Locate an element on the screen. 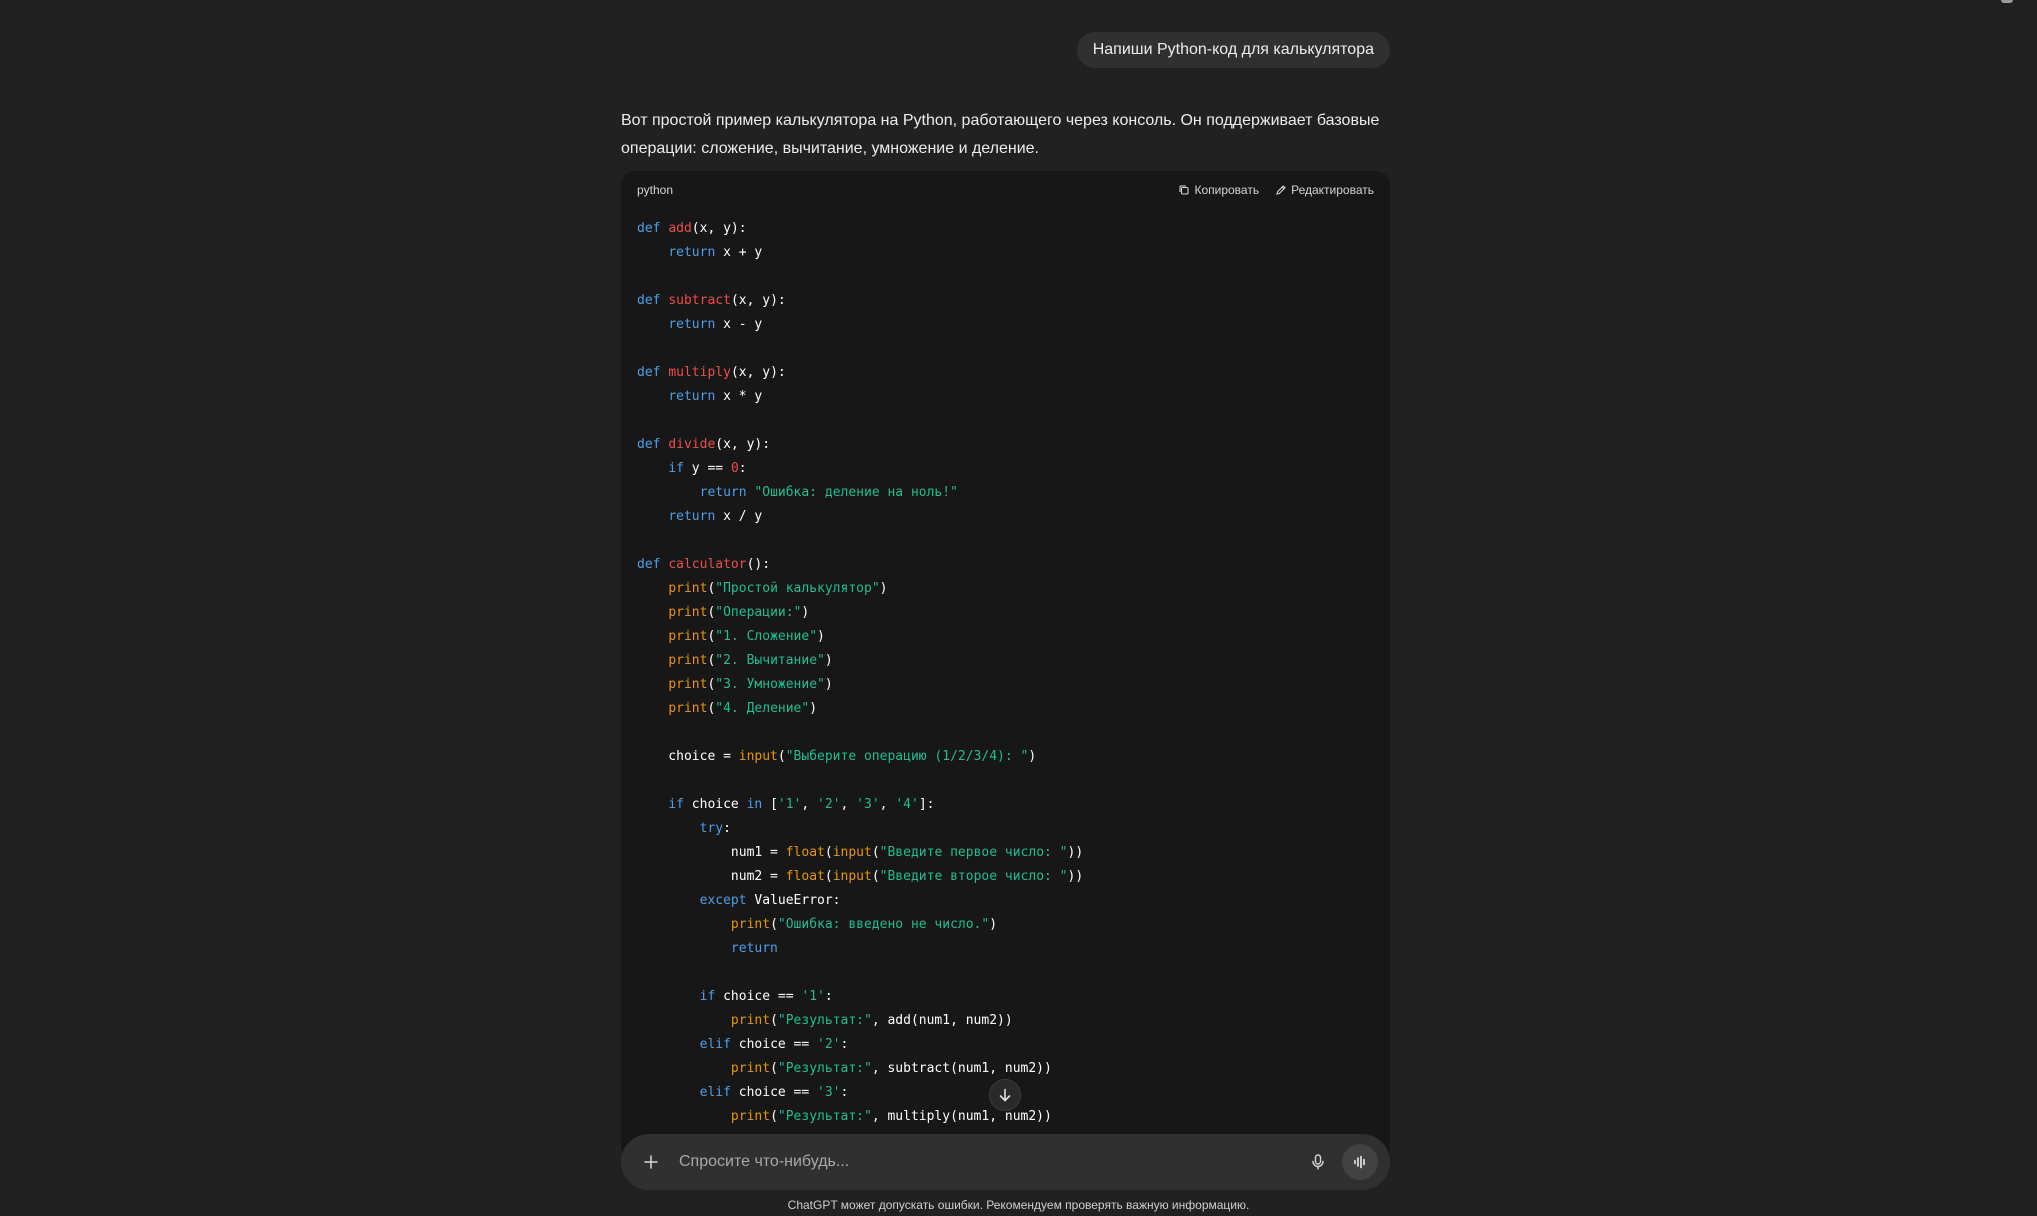 The height and width of the screenshot is (1216, 2037). code-string: "Операции:" is located at coordinates (758, 612).